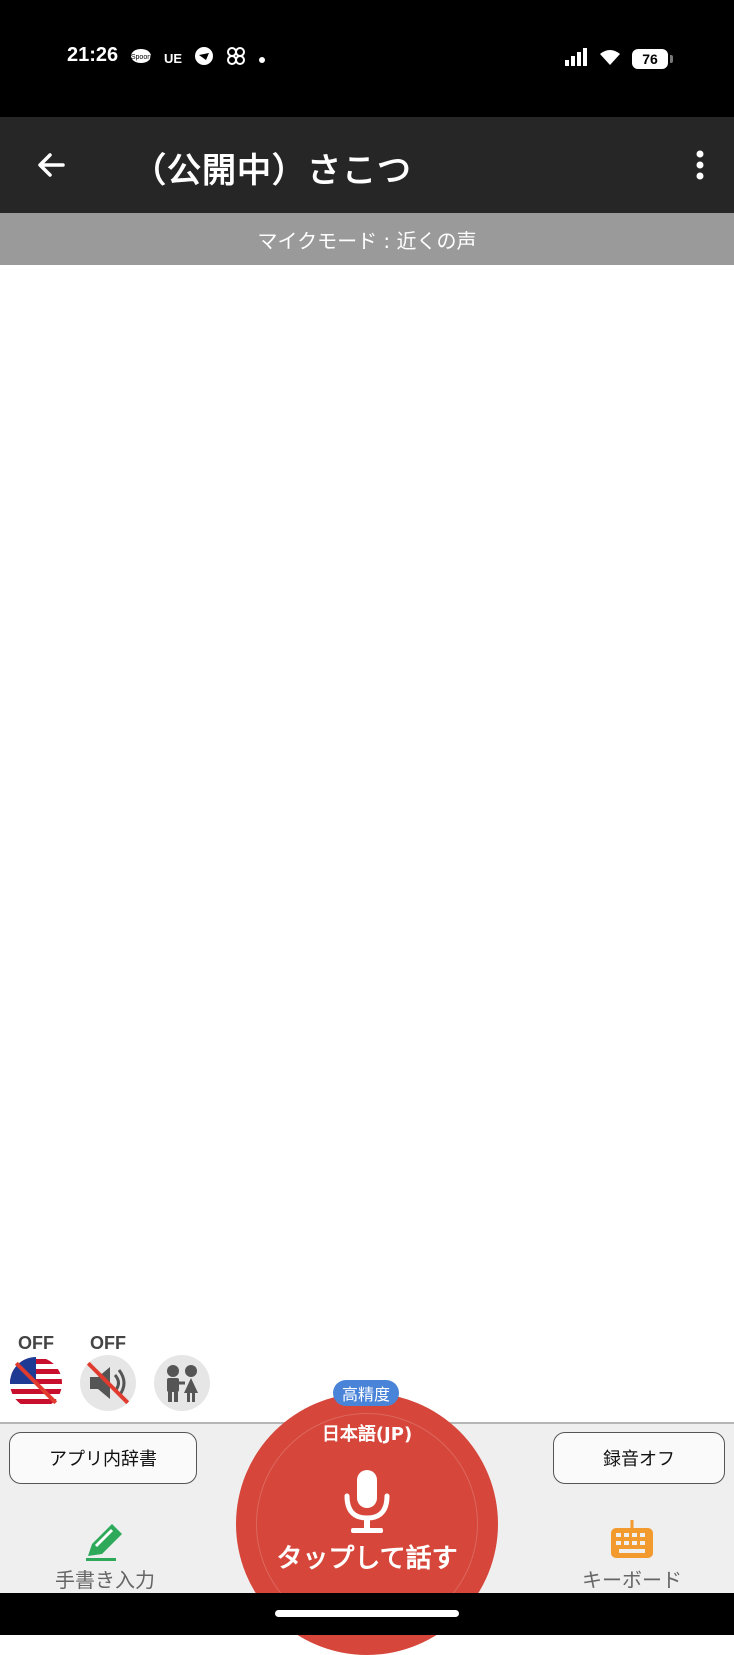  What do you see at coordinates (204, 58) in the screenshot?
I see `chat-app-icon` at bounding box center [204, 58].